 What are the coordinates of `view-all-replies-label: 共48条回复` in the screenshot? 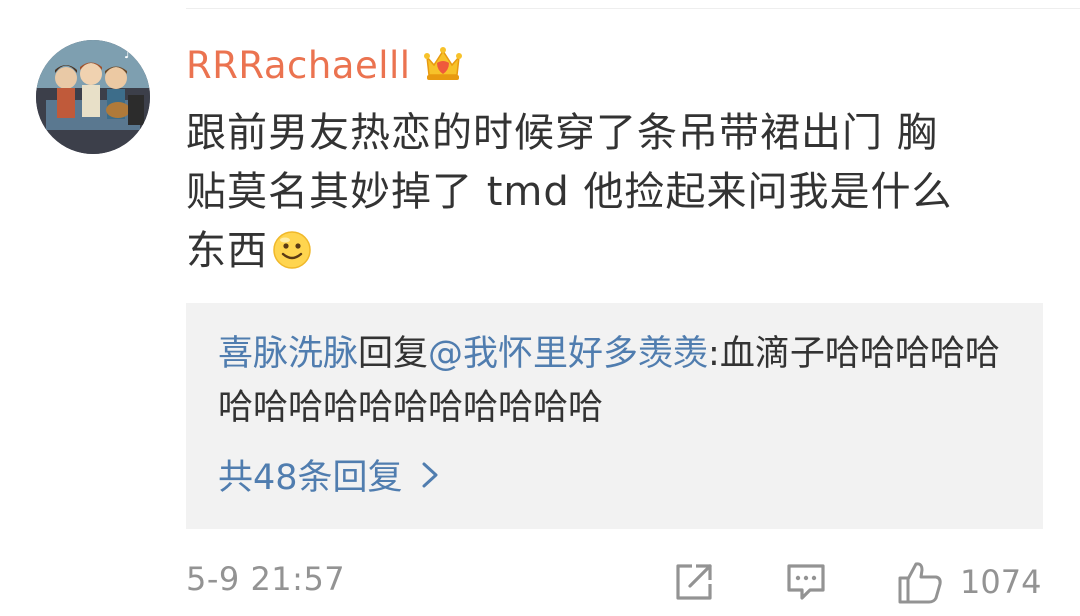 It's located at (310, 478).